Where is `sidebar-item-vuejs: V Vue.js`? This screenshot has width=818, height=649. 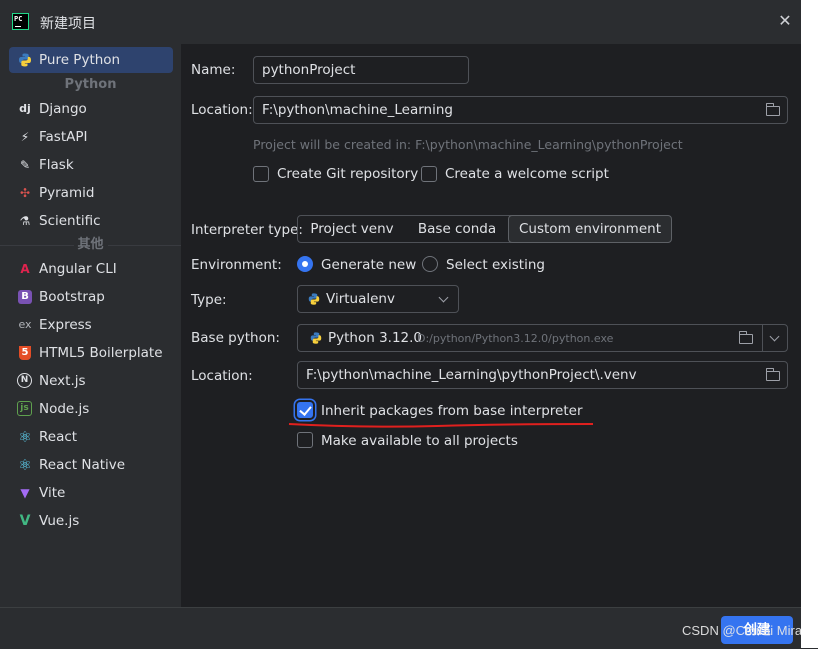 sidebar-item-vuejs: V Vue.js is located at coordinates (91, 521).